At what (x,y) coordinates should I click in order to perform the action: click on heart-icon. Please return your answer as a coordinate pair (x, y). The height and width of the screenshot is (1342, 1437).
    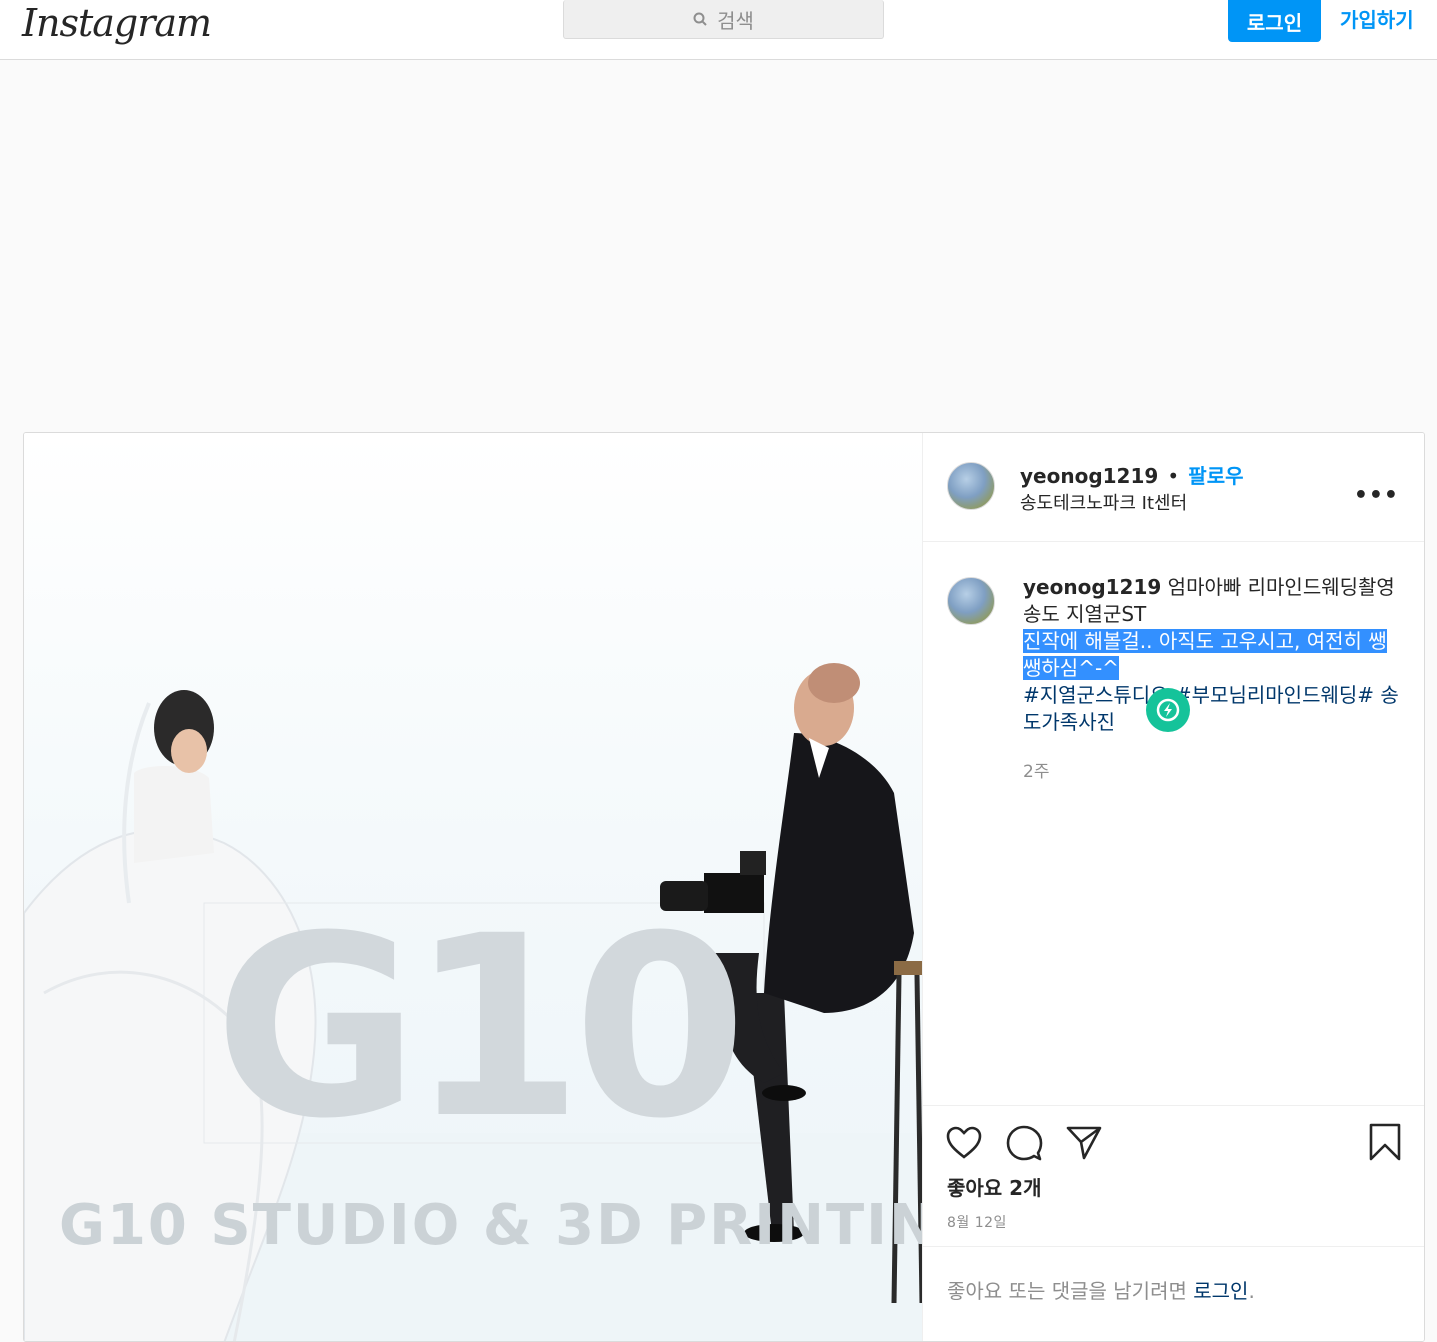
    Looking at the image, I should click on (964, 1143).